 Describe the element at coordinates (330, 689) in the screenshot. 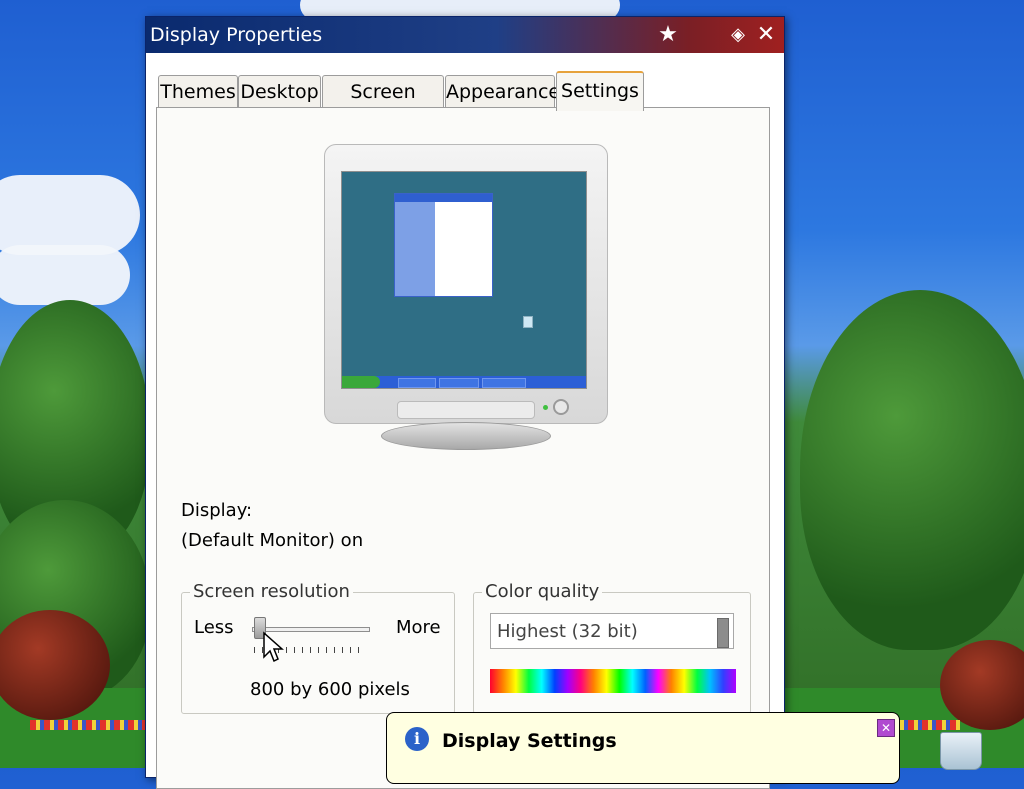

I see `resolution-value: 800 by 600 pixels` at that location.